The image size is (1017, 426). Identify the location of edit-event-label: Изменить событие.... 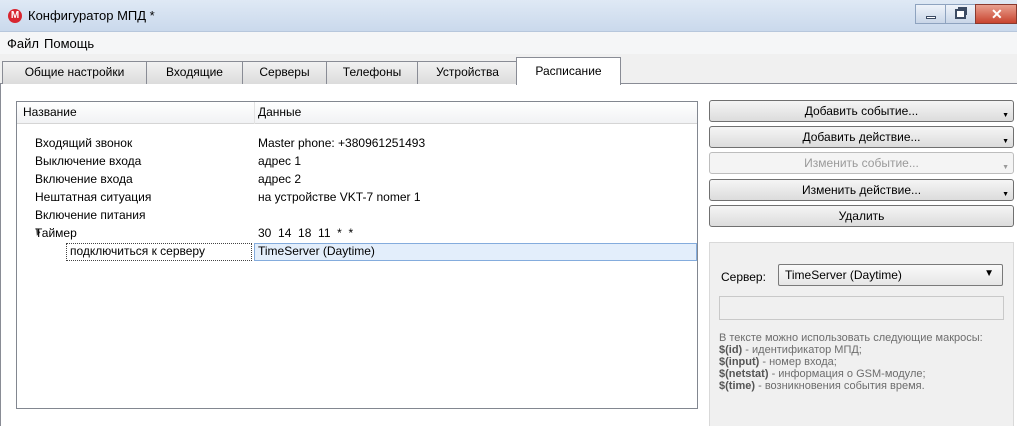
(861, 163).